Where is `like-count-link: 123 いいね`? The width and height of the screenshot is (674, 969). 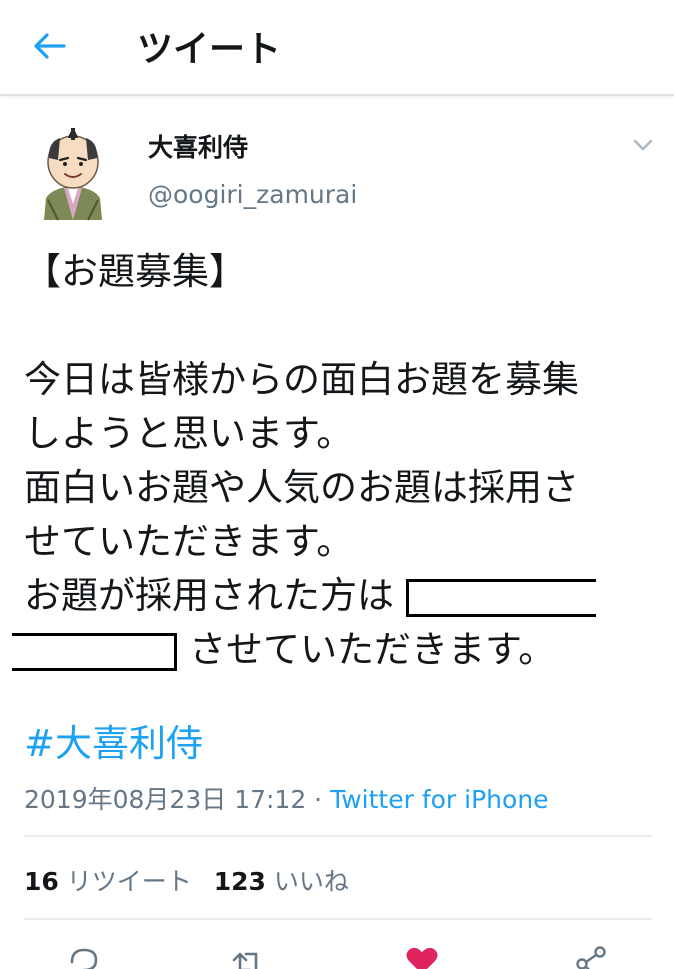
like-count-link: 123 いいね is located at coordinates (281, 881).